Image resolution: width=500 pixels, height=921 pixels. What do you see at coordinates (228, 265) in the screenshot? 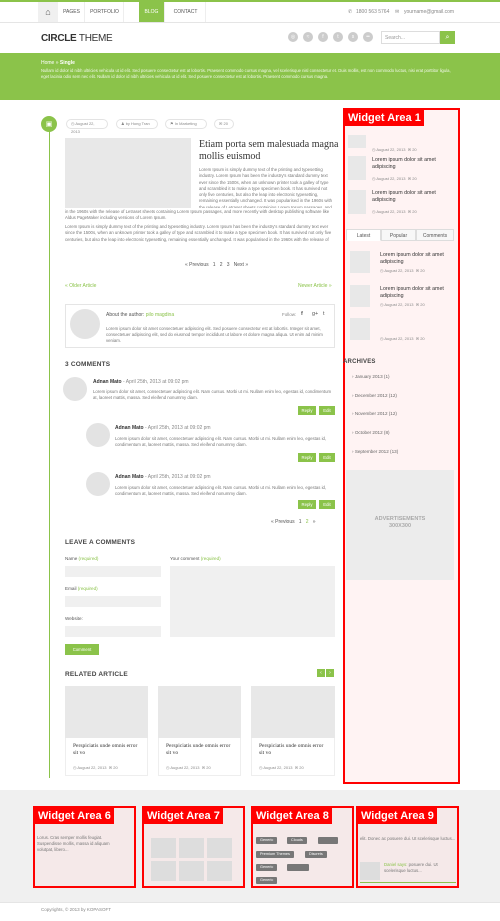
I see `pagination-3: 3` at bounding box center [228, 265].